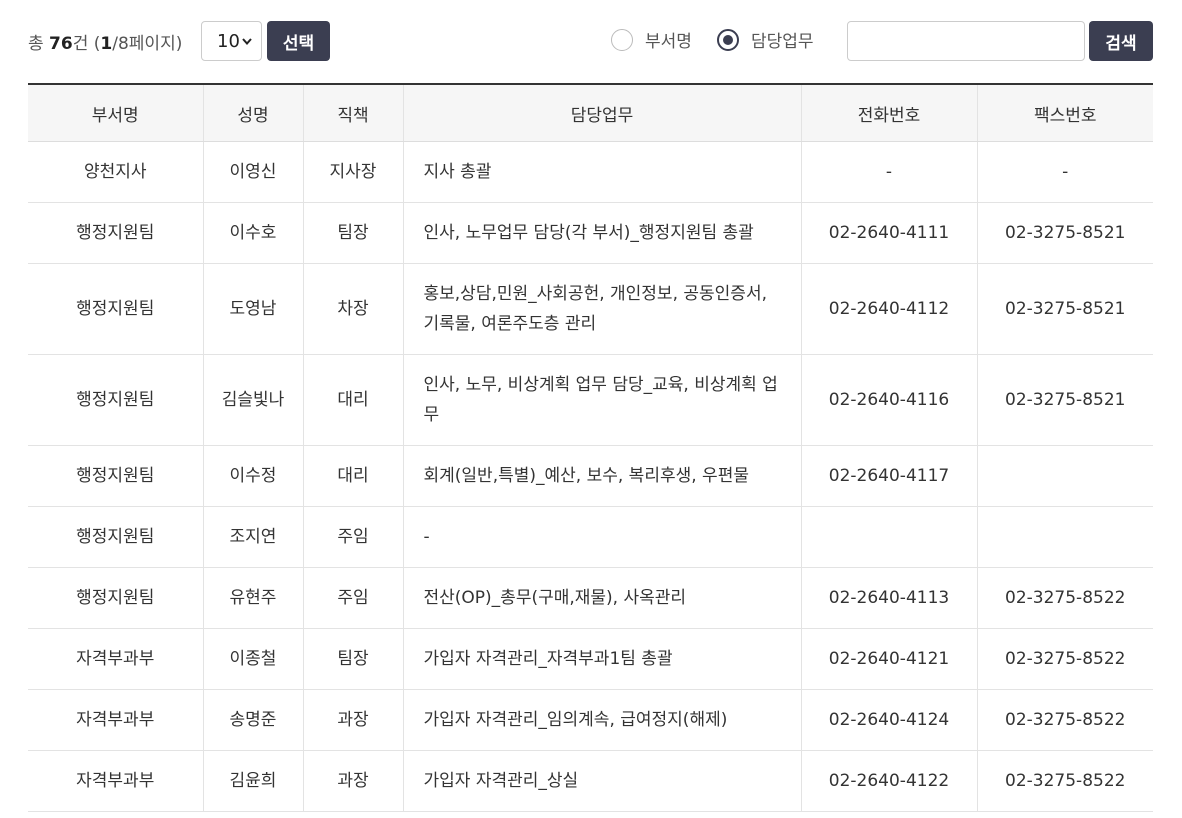  What do you see at coordinates (247, 42) in the screenshot?
I see `chevron-down-icon` at bounding box center [247, 42].